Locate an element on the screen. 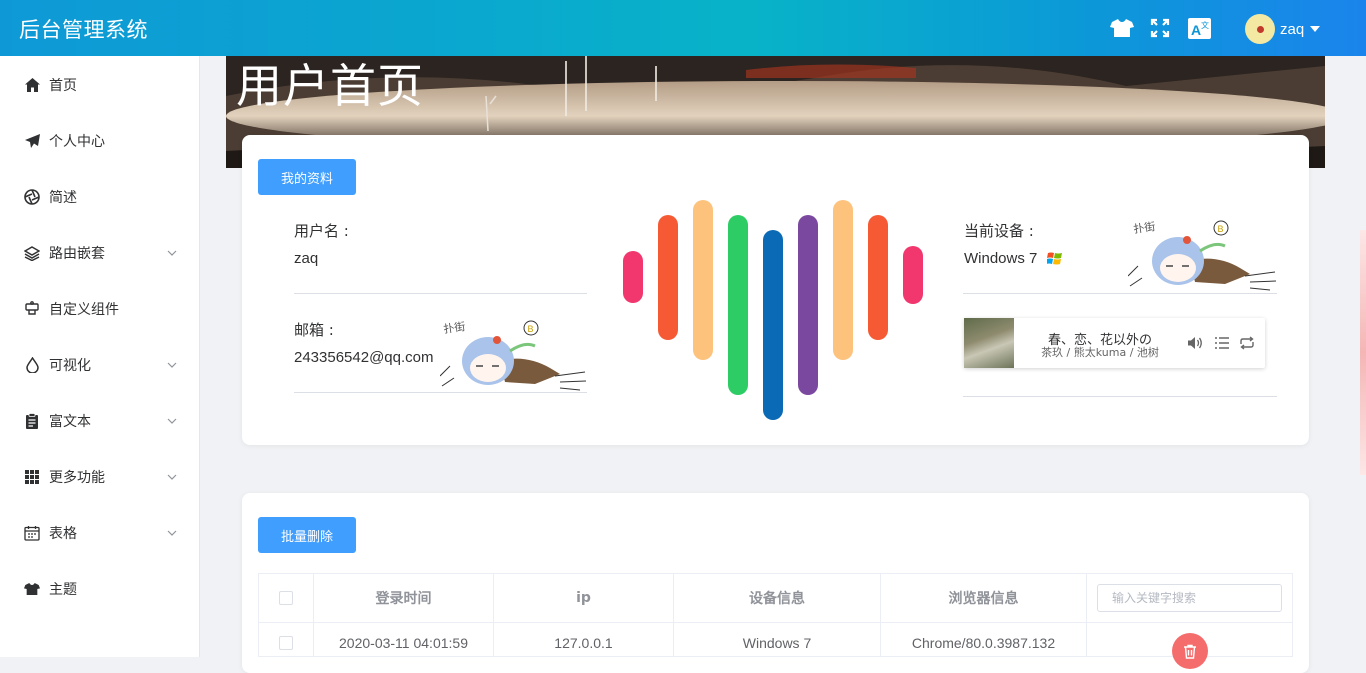 The height and width of the screenshot is (673, 1366). avatar is located at coordinates (1260, 29).